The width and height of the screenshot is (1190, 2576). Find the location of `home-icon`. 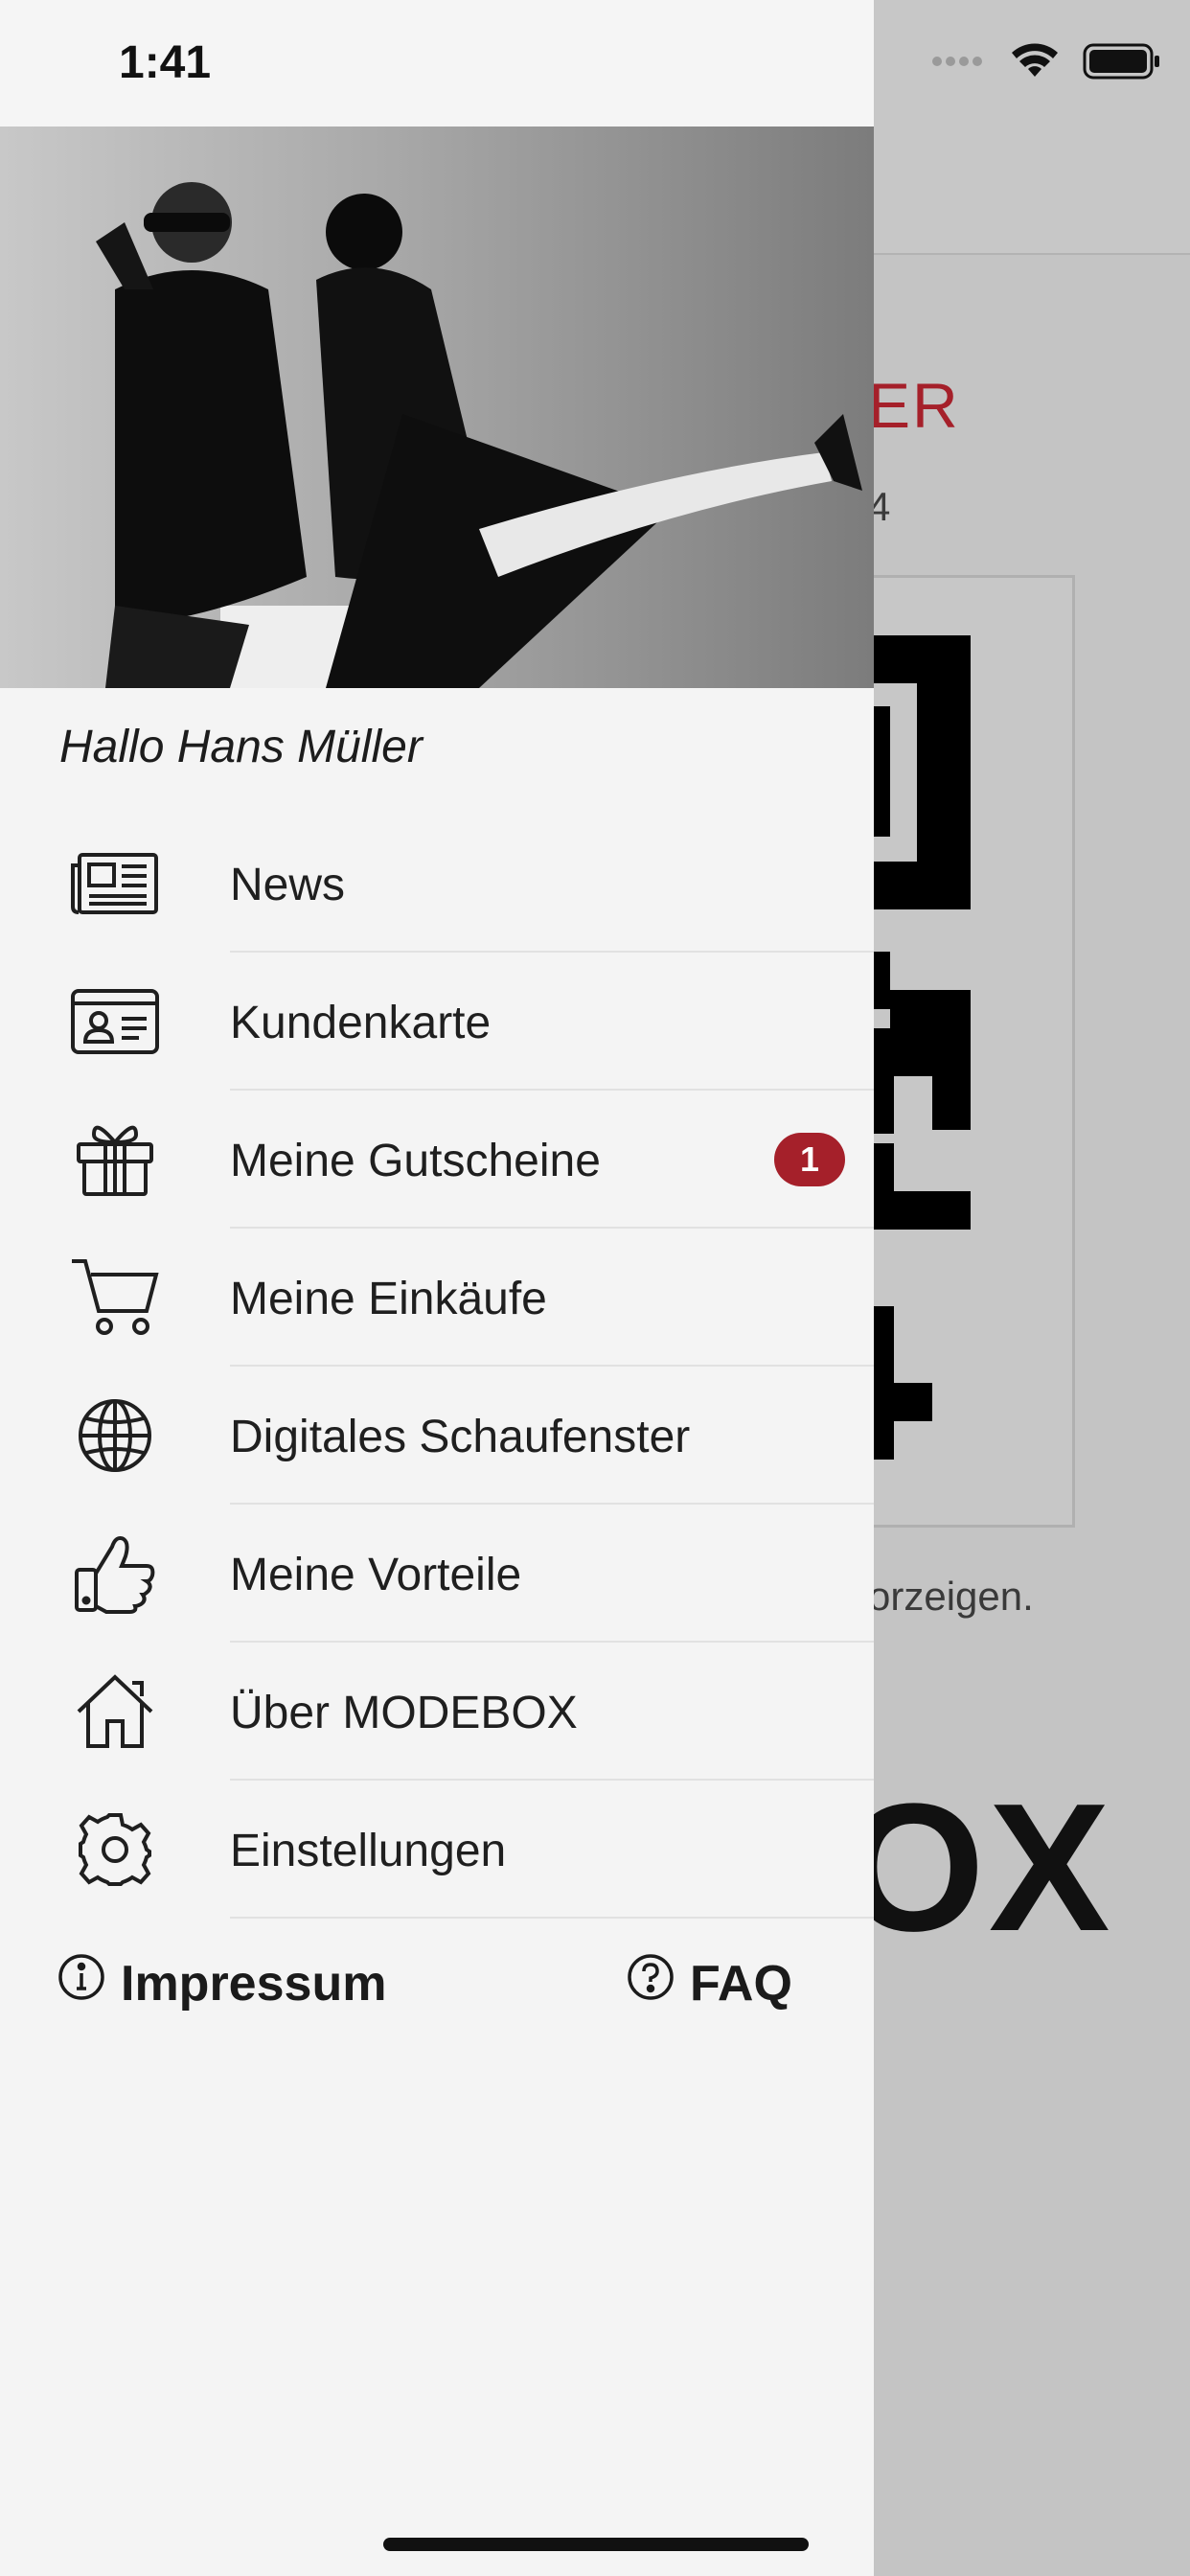

home-icon is located at coordinates (115, 1711).